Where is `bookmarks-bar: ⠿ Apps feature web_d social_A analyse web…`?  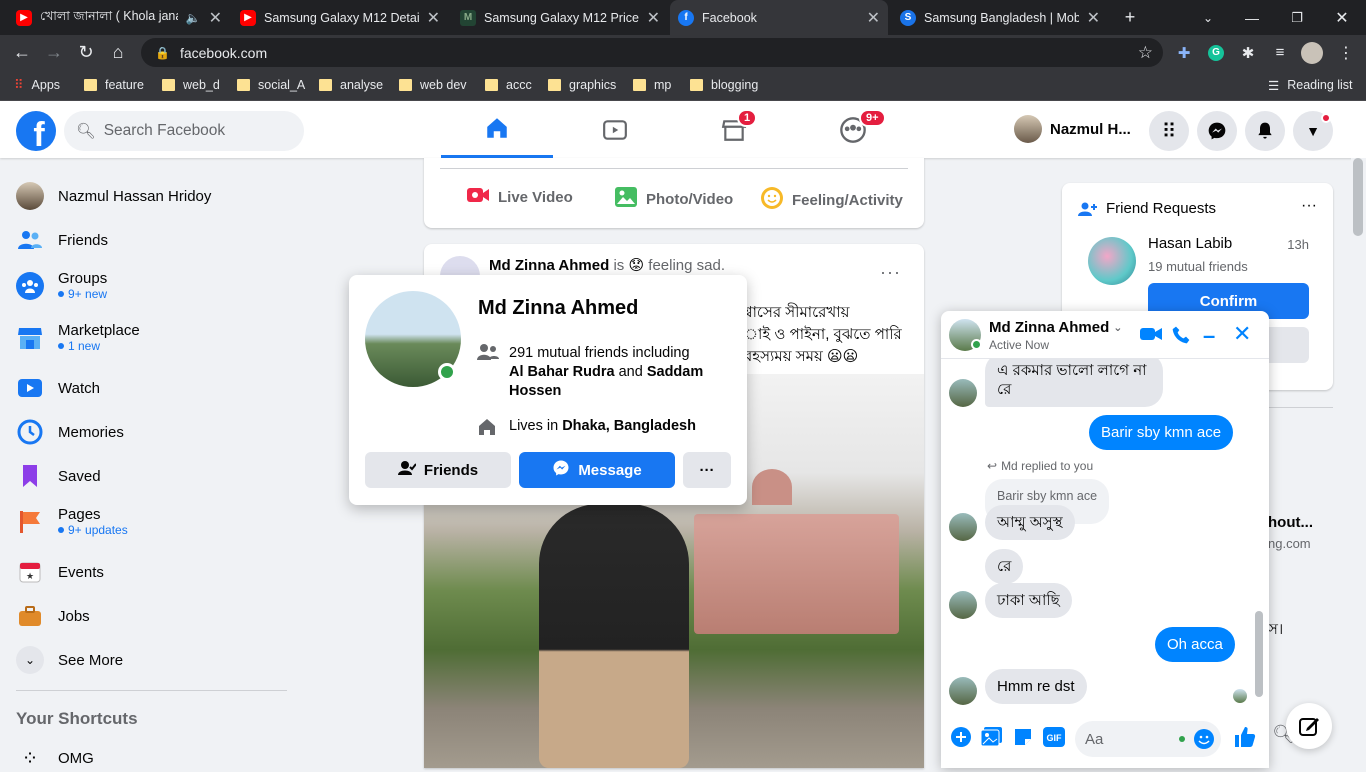
bookmarks-bar: ⠿ Apps feature web_d social_A analyse web… is located at coordinates (683, 85).